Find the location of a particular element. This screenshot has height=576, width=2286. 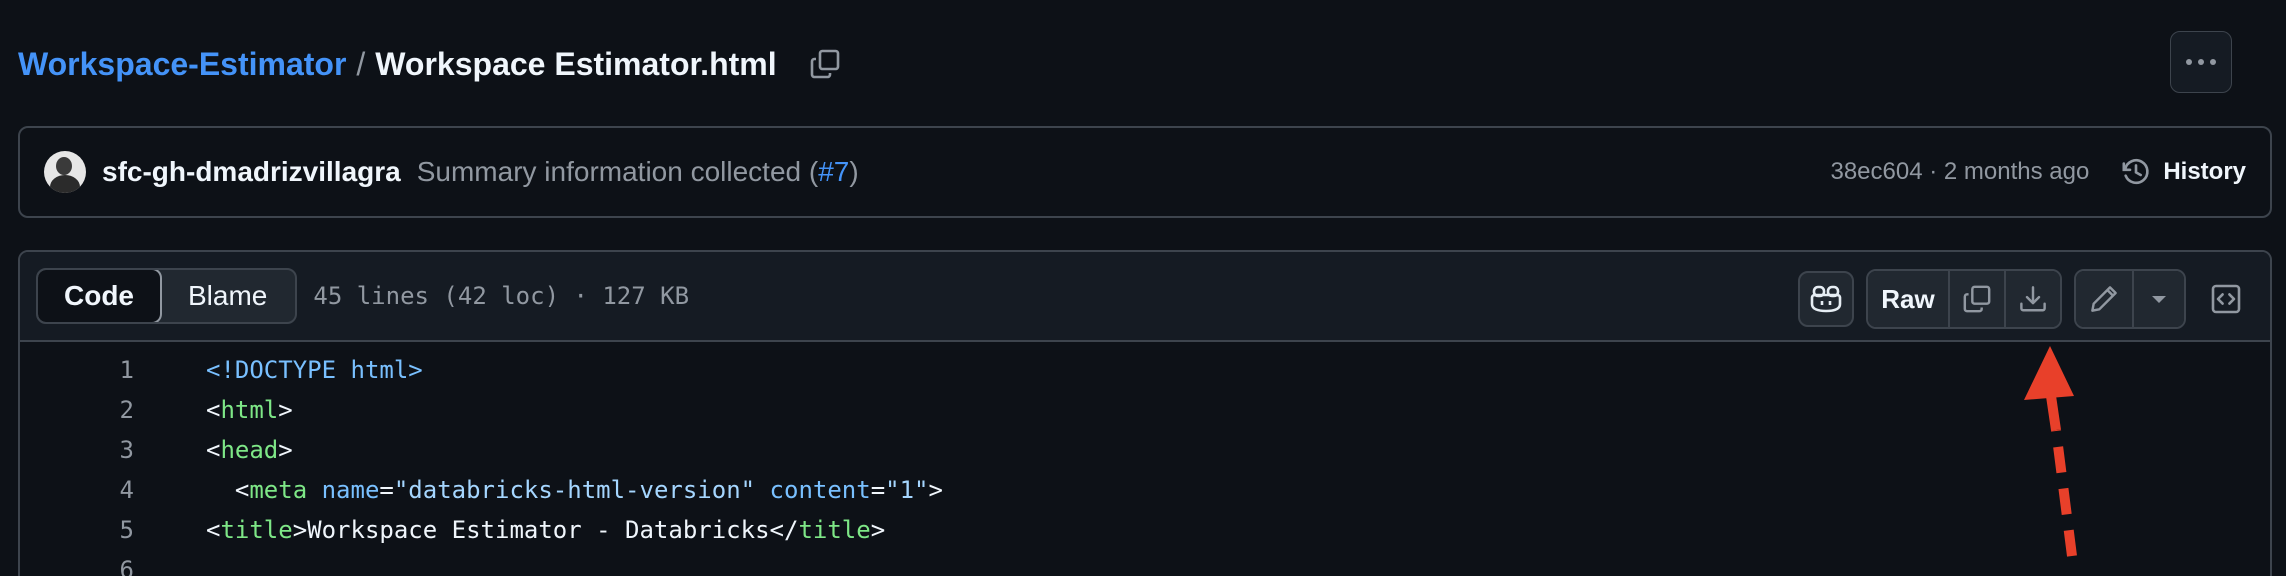

code-token: name is located at coordinates (350, 490).